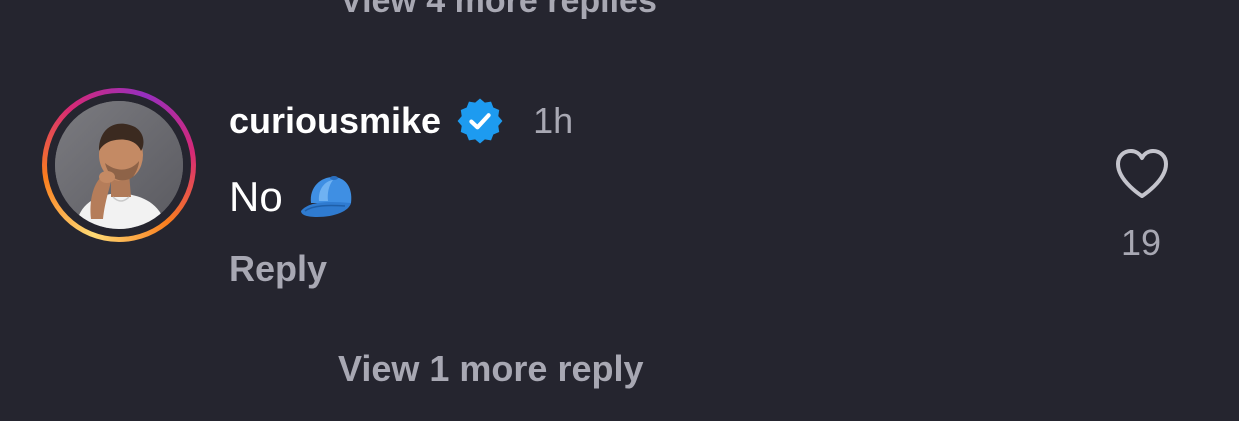 The height and width of the screenshot is (421, 1239). I want to click on username: curiousmike, so click(335, 121).